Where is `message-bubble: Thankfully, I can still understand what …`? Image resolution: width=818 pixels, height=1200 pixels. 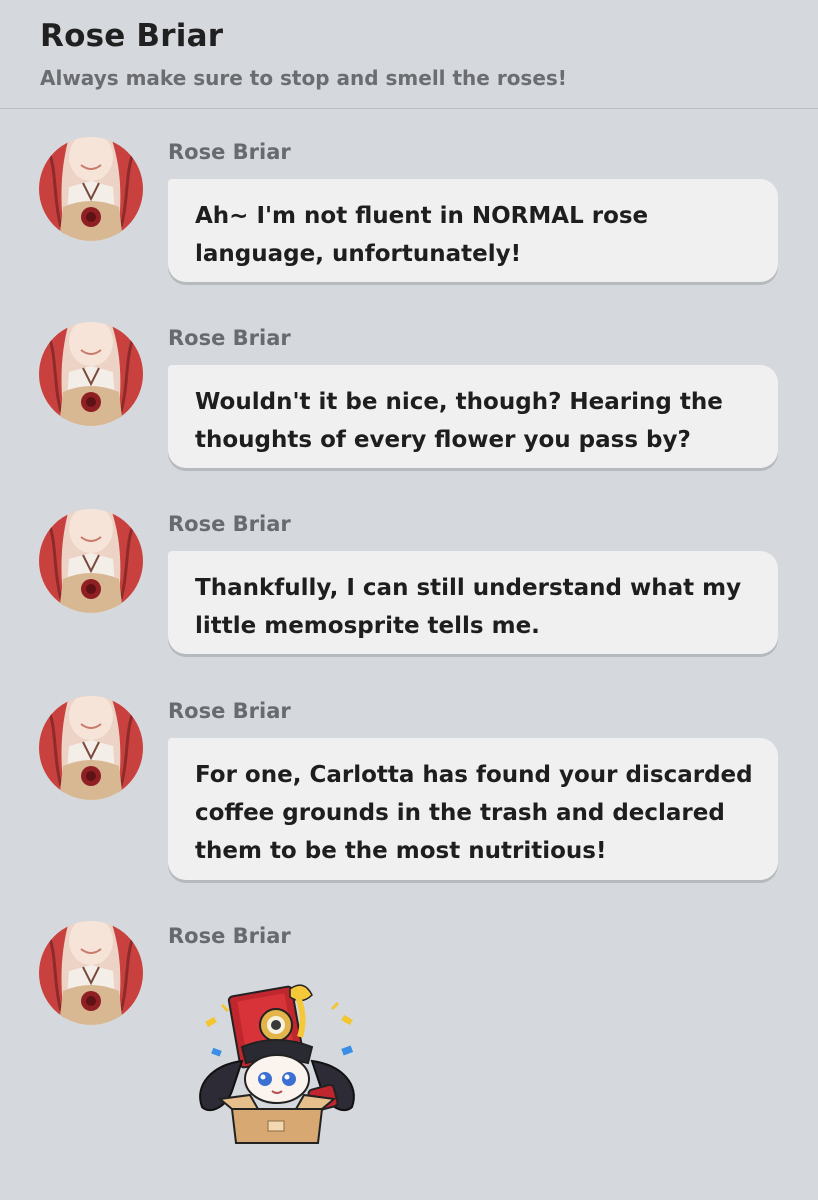
message-bubble: Thankfully, I can still understand what … is located at coordinates (473, 602).